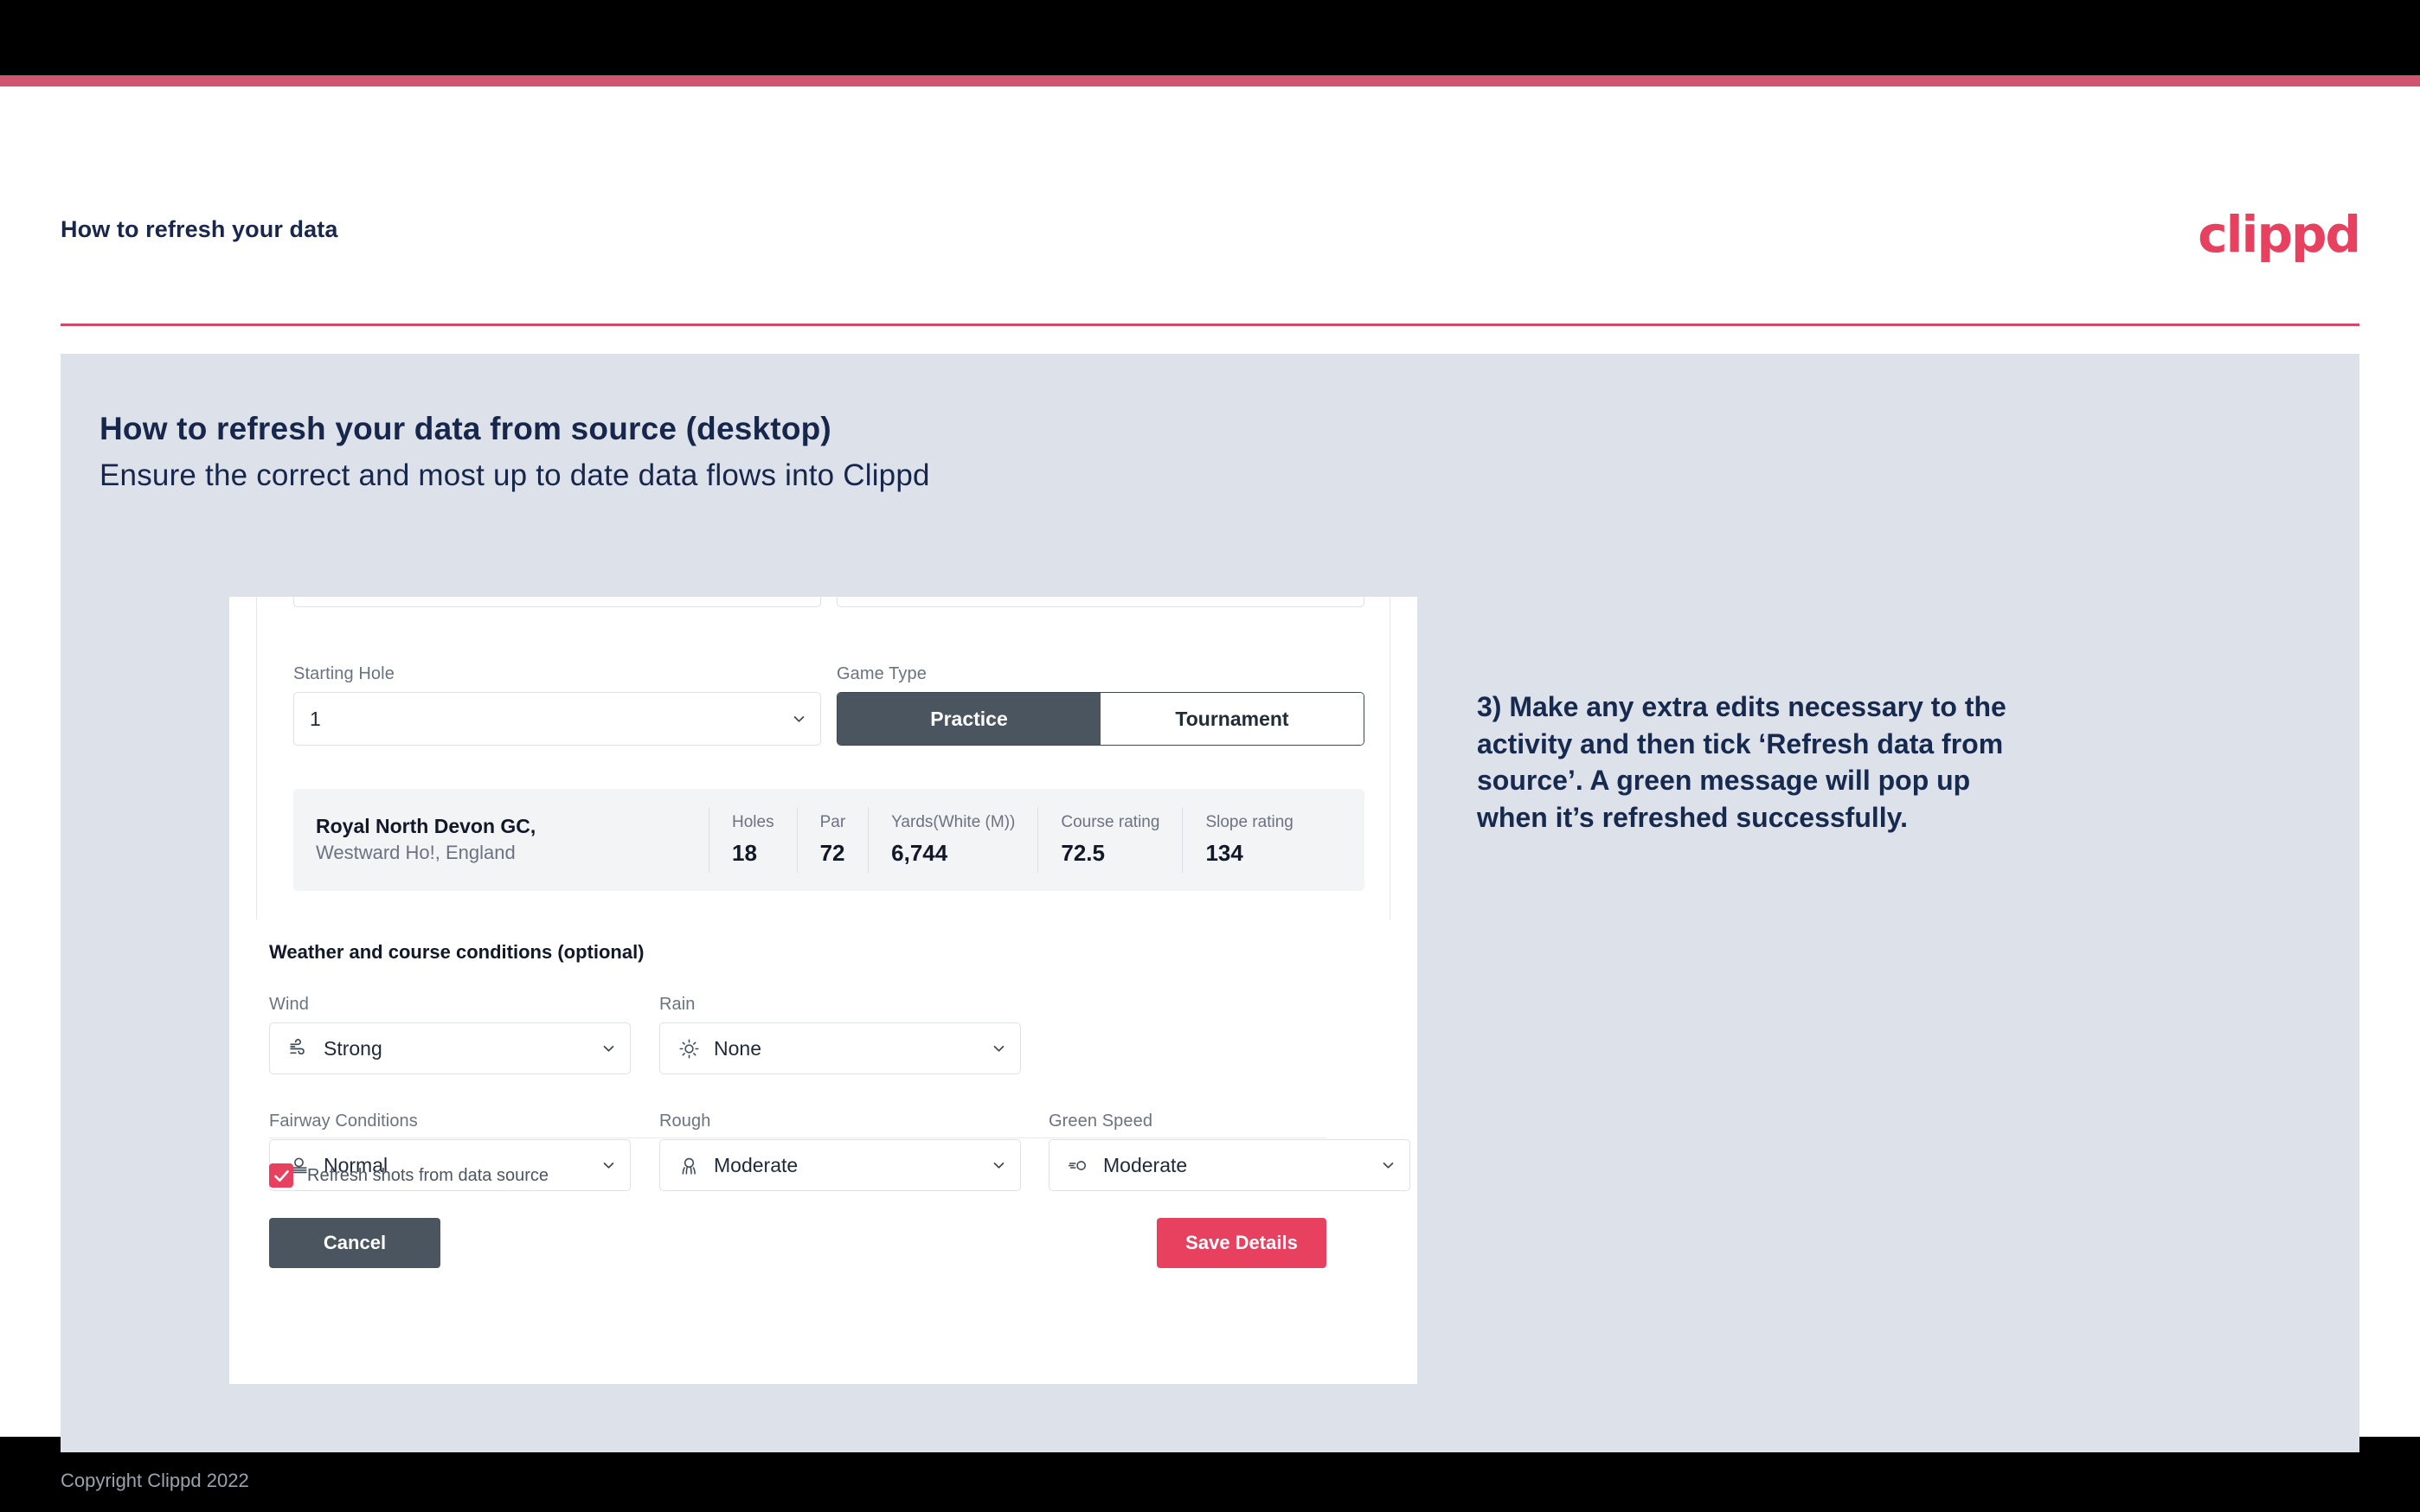  Describe the element at coordinates (353, 1048) in the screenshot. I see `wind-value: Strong` at that location.